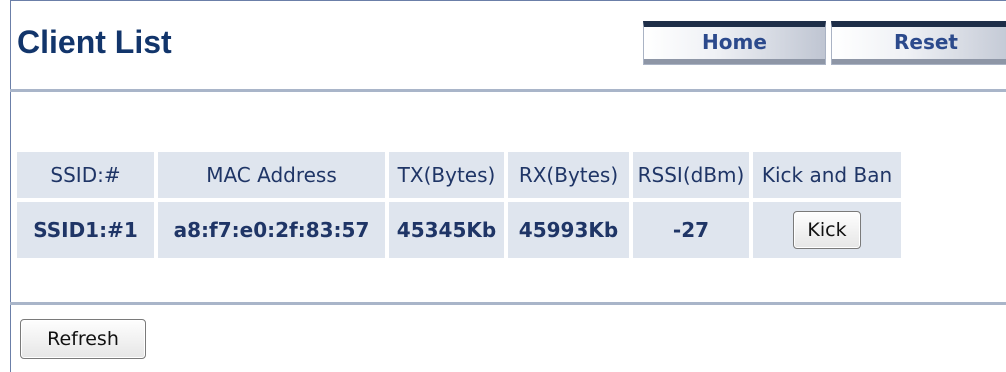 This screenshot has width=1006, height=372. I want to click on cell-kick-and-ban: Kick, so click(827, 230).